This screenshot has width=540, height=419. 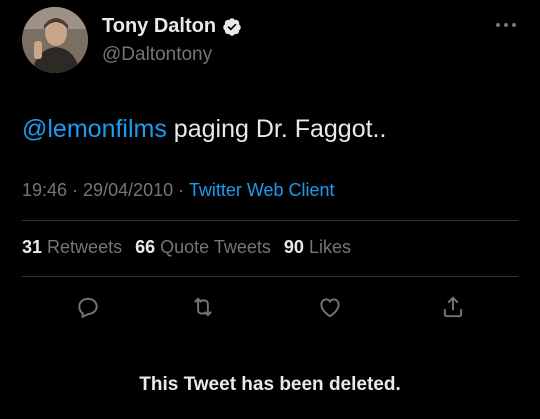 What do you see at coordinates (94, 129) in the screenshot?
I see `mention-link: @lemonfilms` at bounding box center [94, 129].